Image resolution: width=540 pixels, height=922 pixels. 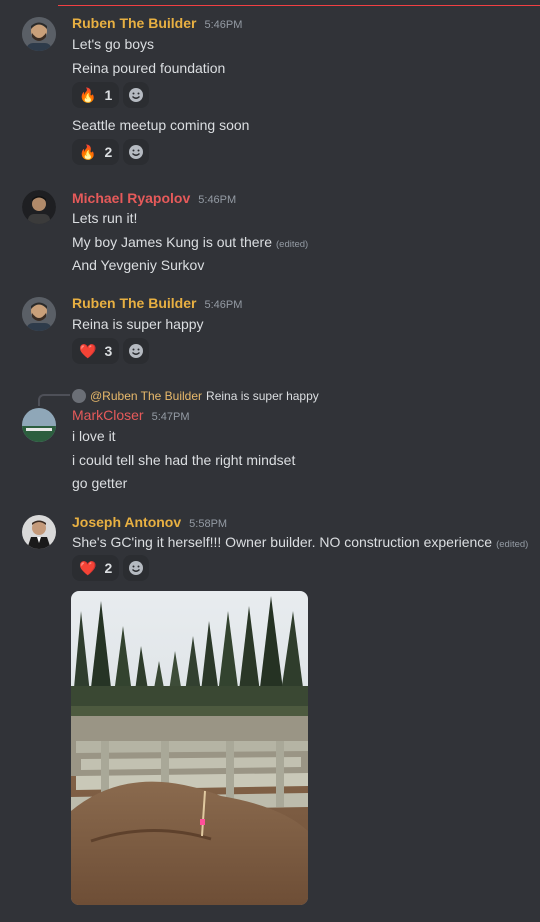 What do you see at coordinates (170, 417) in the screenshot?
I see `timestamp: 5:47PM` at bounding box center [170, 417].